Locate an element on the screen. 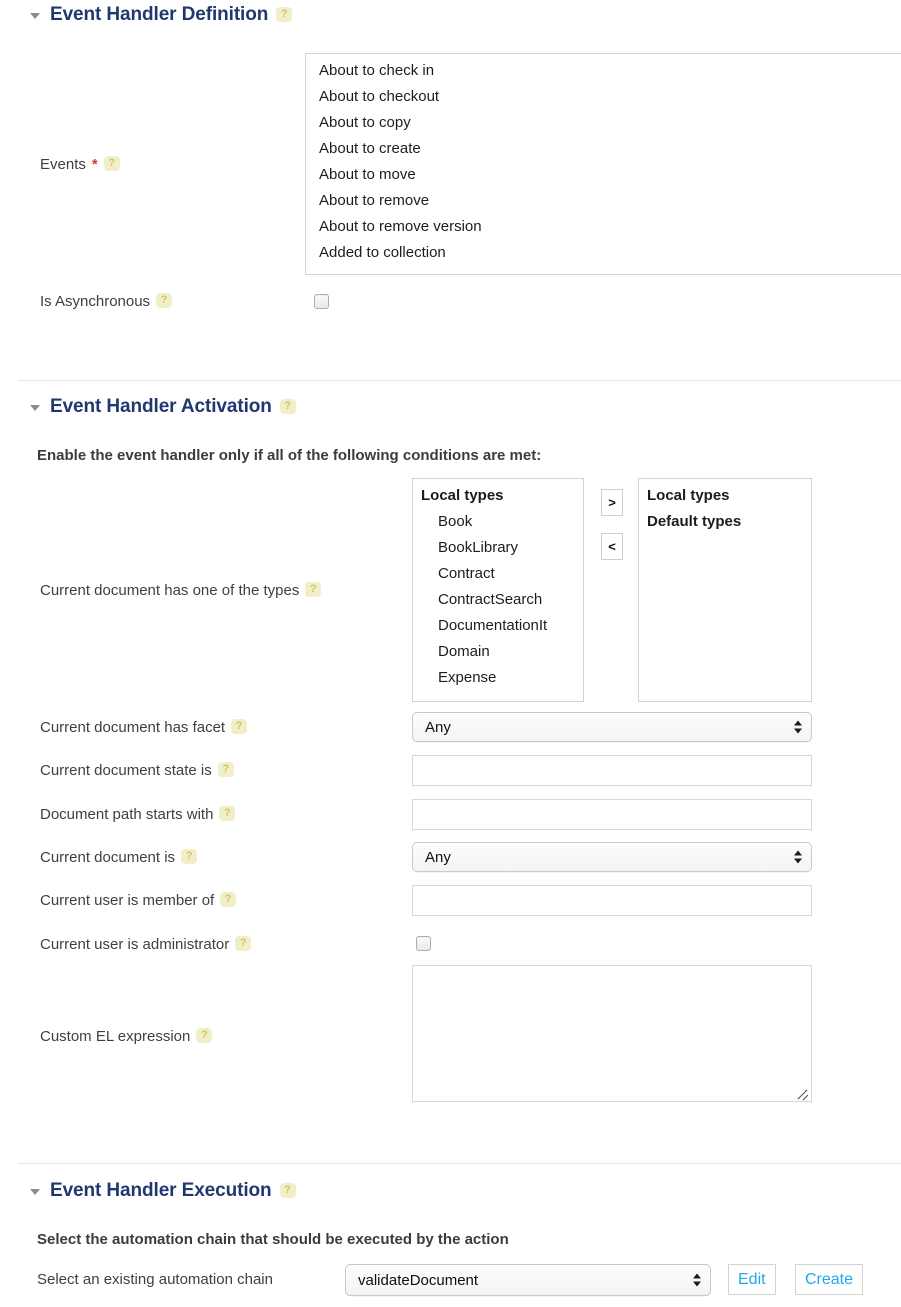 Image resolution: width=901 pixels, height=1307 pixels. section-title-activation: Event Handler Activation is located at coordinates (161, 406).